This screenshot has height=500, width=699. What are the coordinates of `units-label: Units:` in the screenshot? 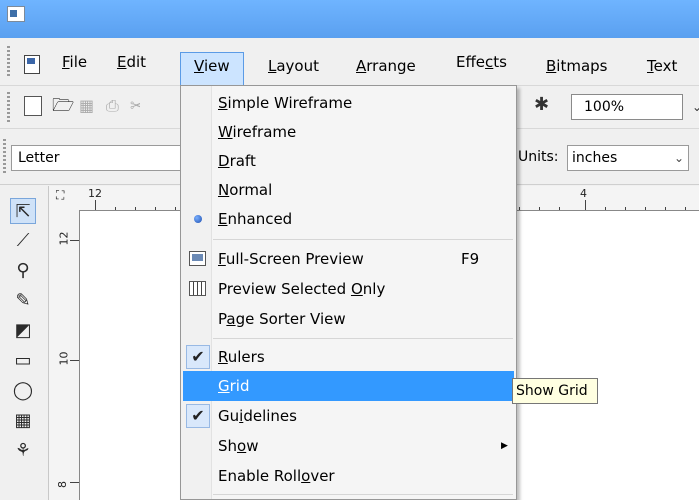 It's located at (538, 157).